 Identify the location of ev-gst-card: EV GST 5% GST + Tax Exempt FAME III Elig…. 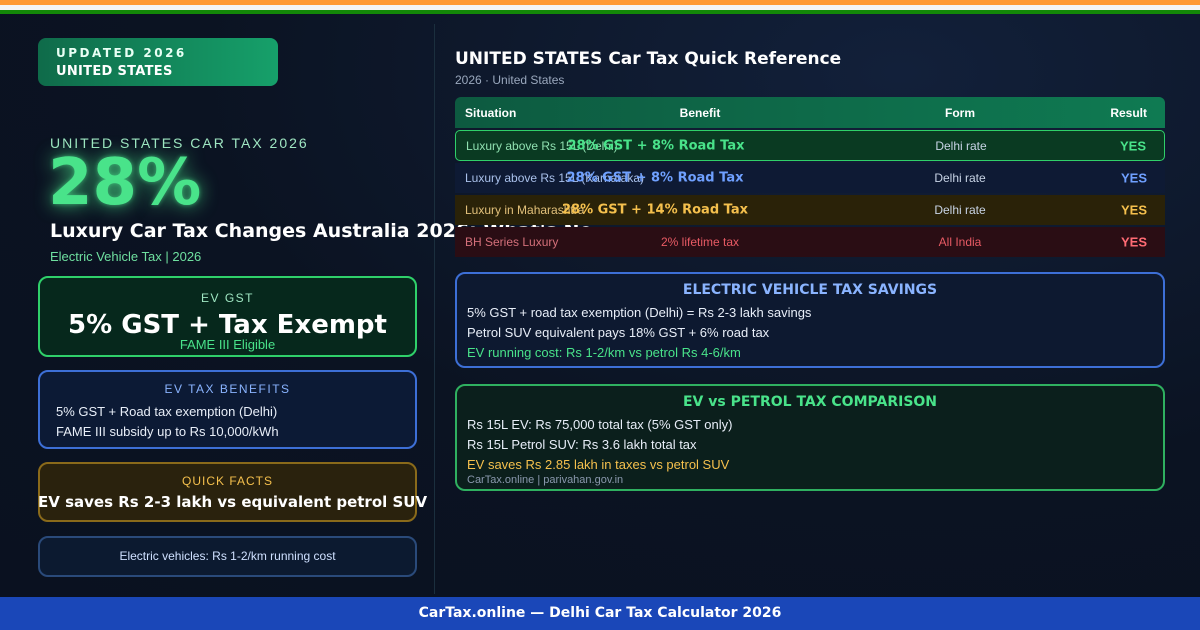
(227, 316).